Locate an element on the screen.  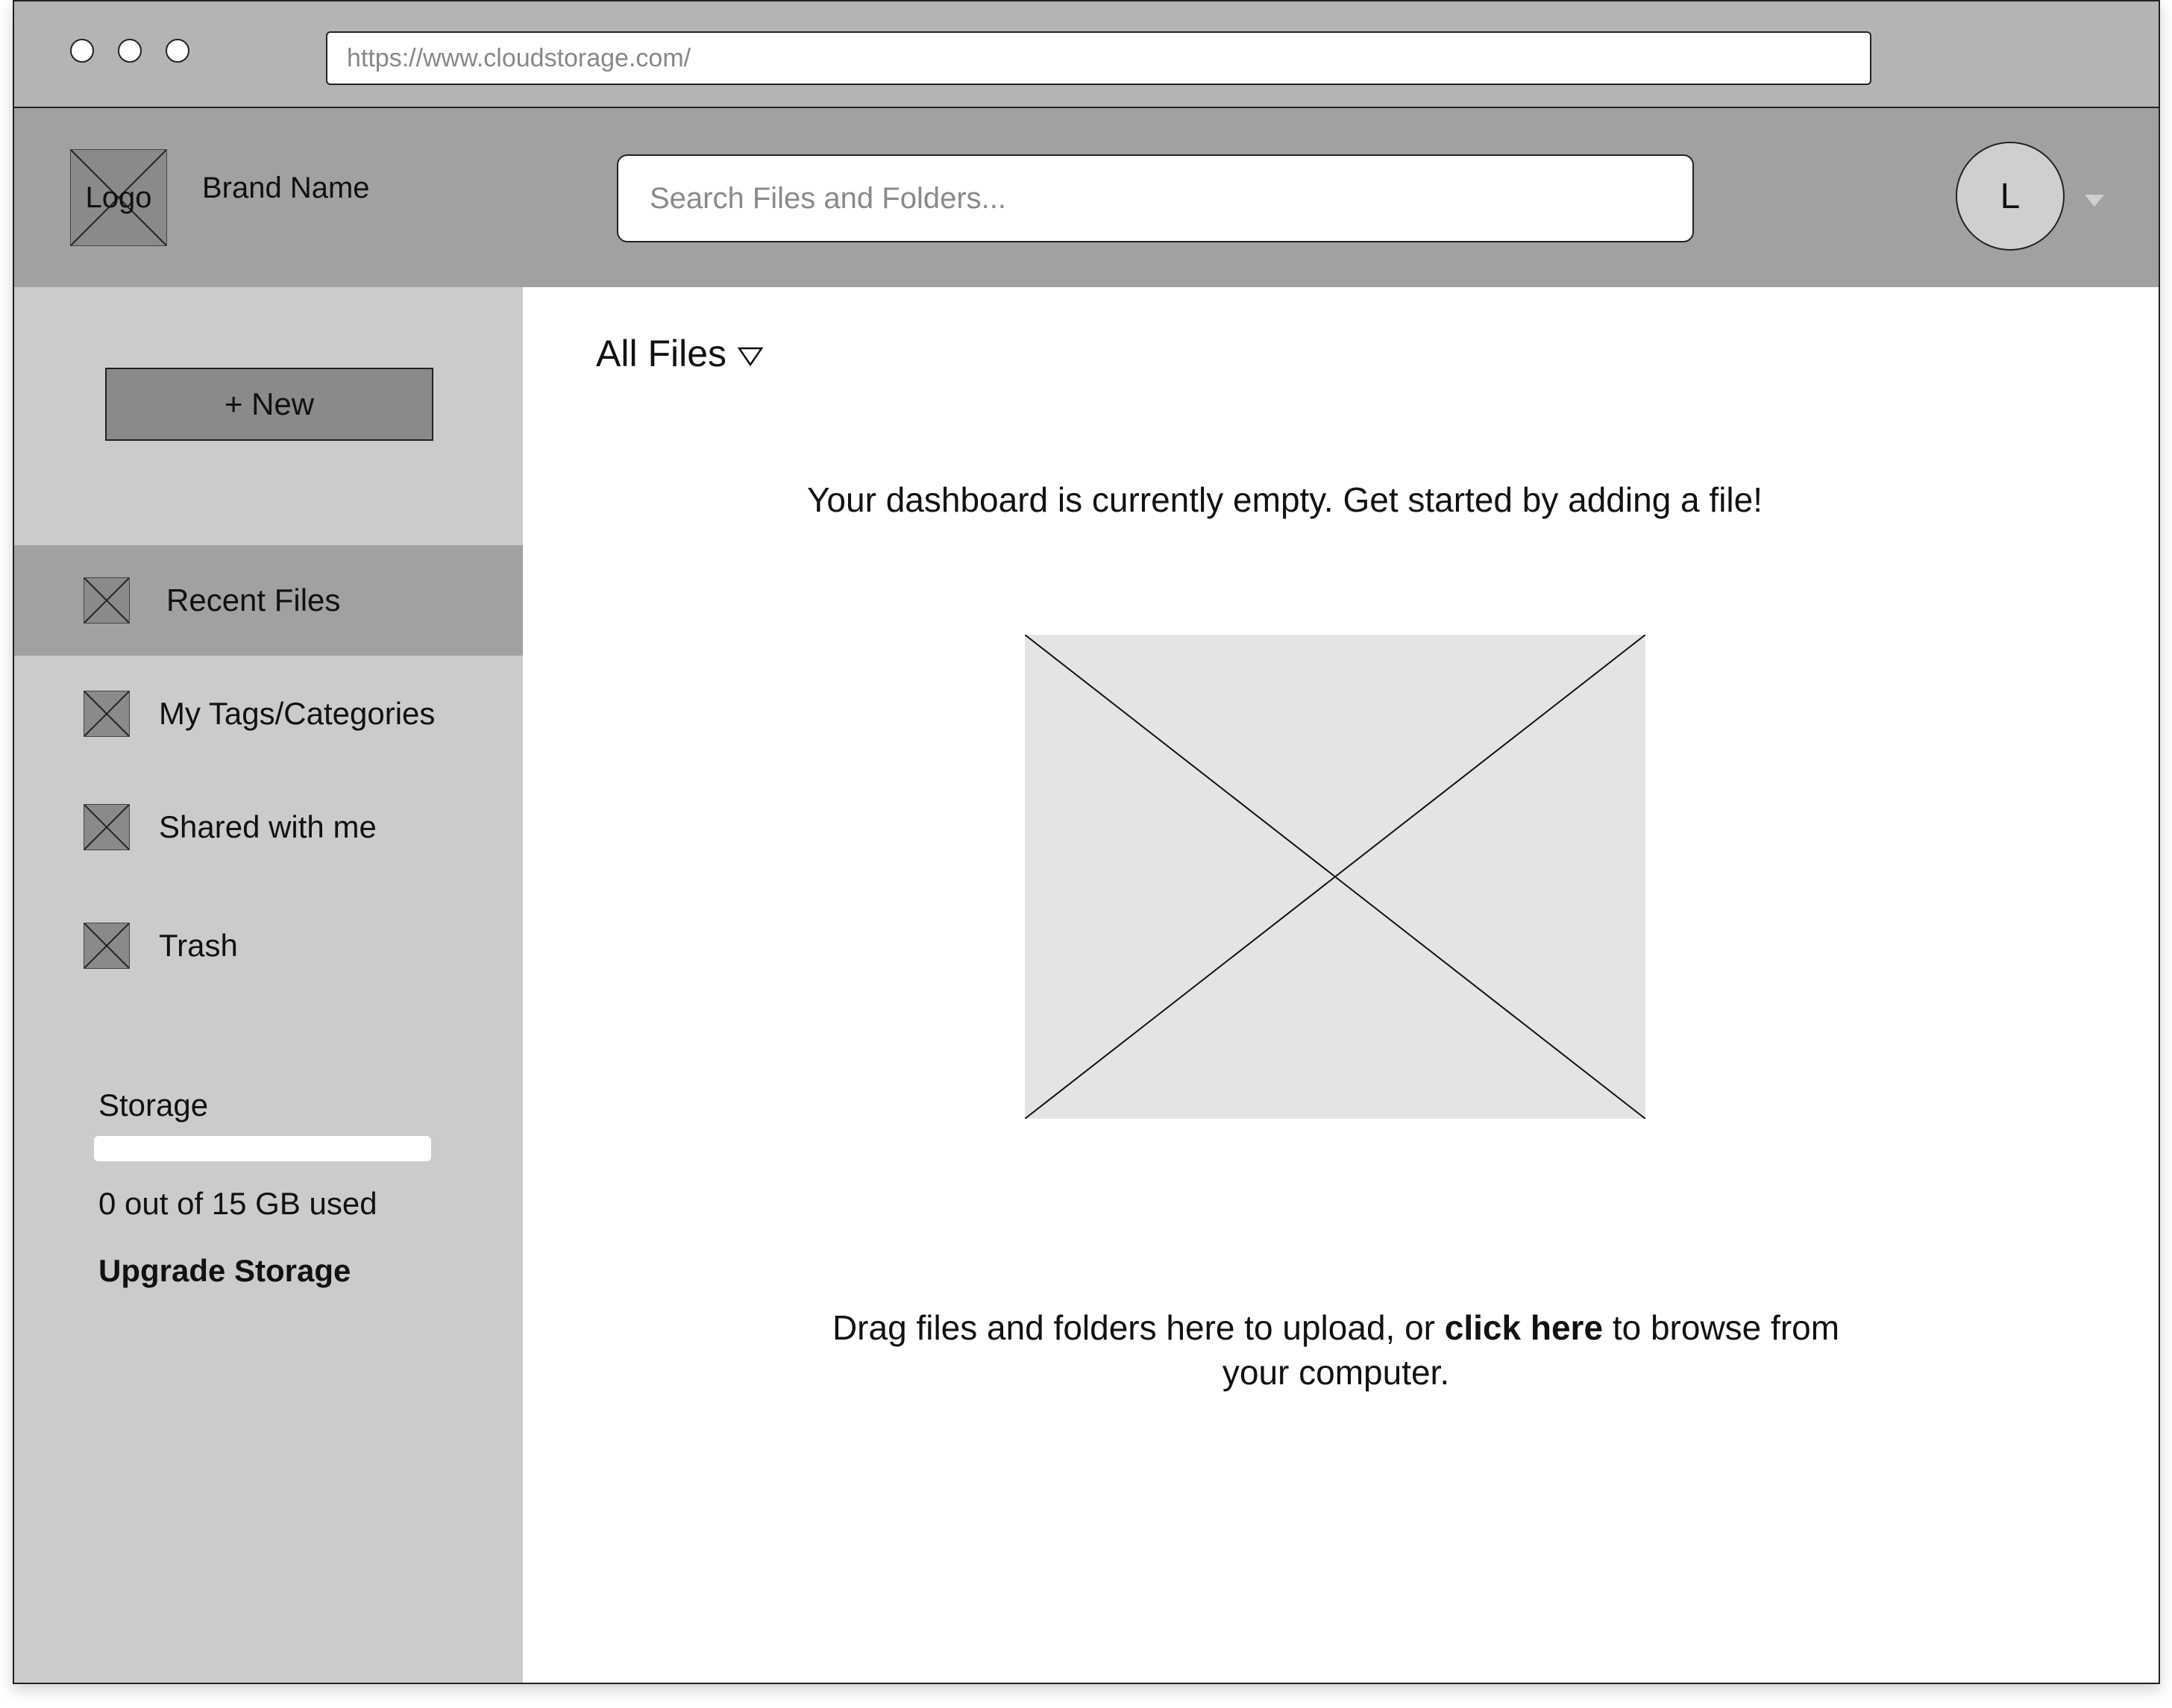
logo: Logo is located at coordinates (118, 198).